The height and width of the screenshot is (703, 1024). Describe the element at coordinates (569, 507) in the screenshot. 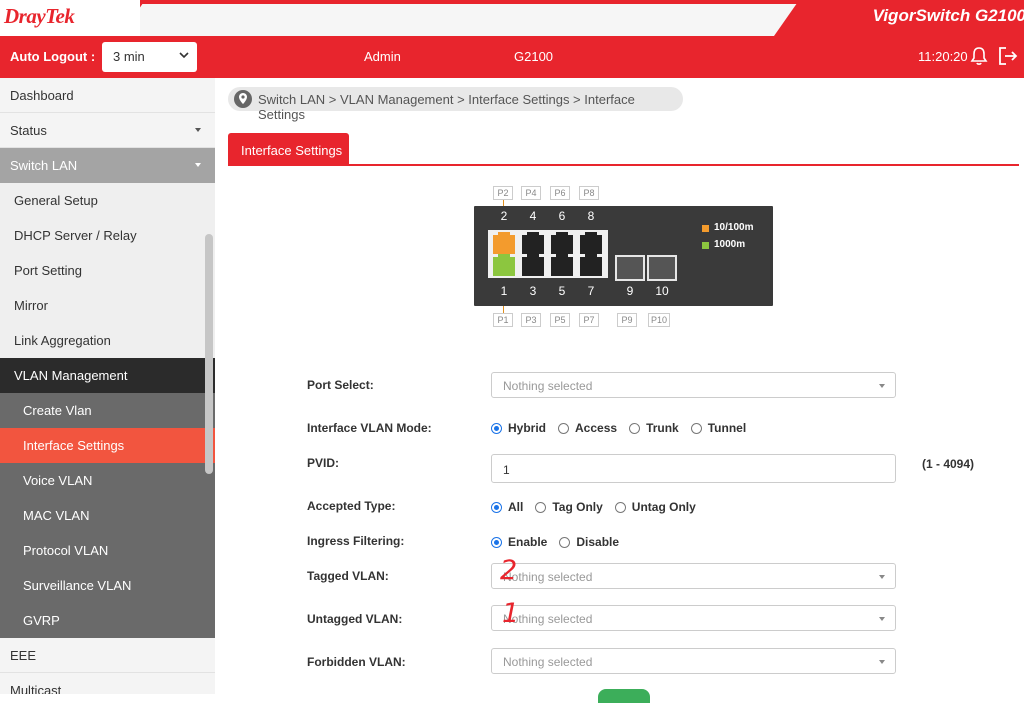

I see `accepted-tag-only-radio: Tag Only` at that location.